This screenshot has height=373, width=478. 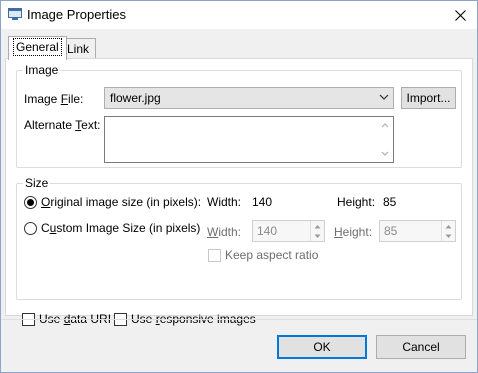 What do you see at coordinates (262, 202) in the screenshot?
I see `original-width-value: 140` at bounding box center [262, 202].